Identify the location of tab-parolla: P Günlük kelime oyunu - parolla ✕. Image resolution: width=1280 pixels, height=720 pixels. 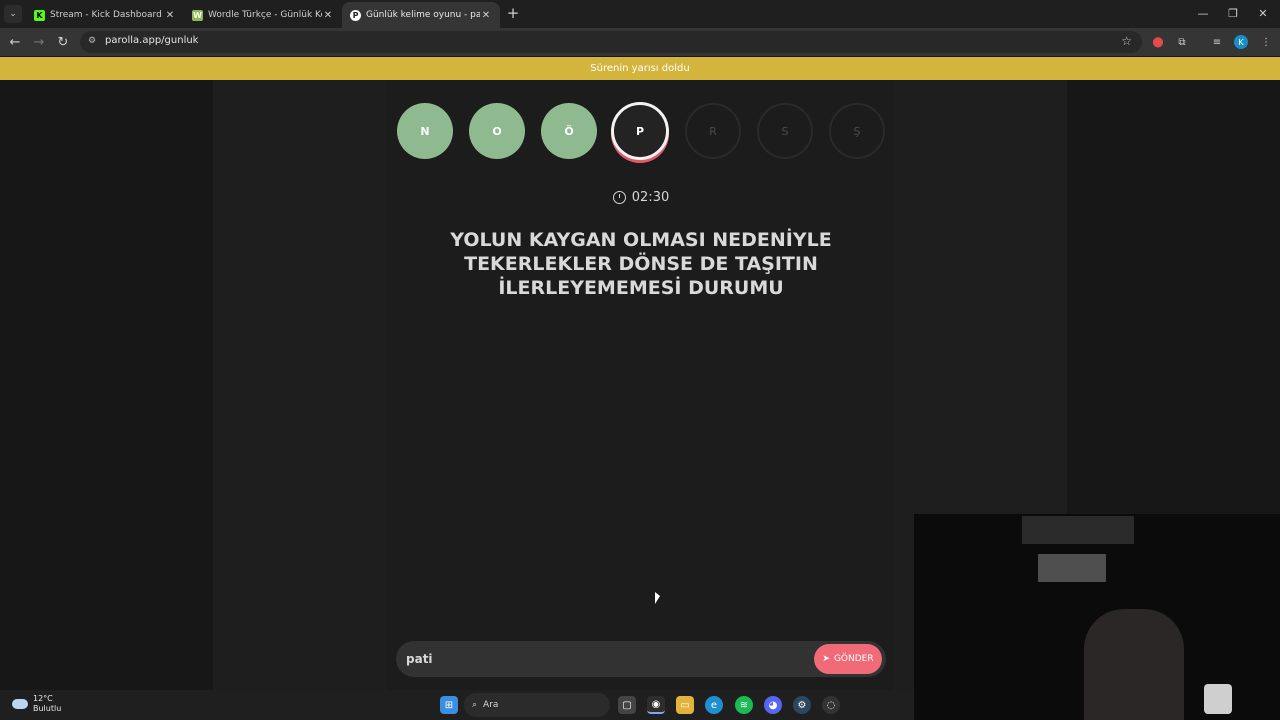
(421, 15).